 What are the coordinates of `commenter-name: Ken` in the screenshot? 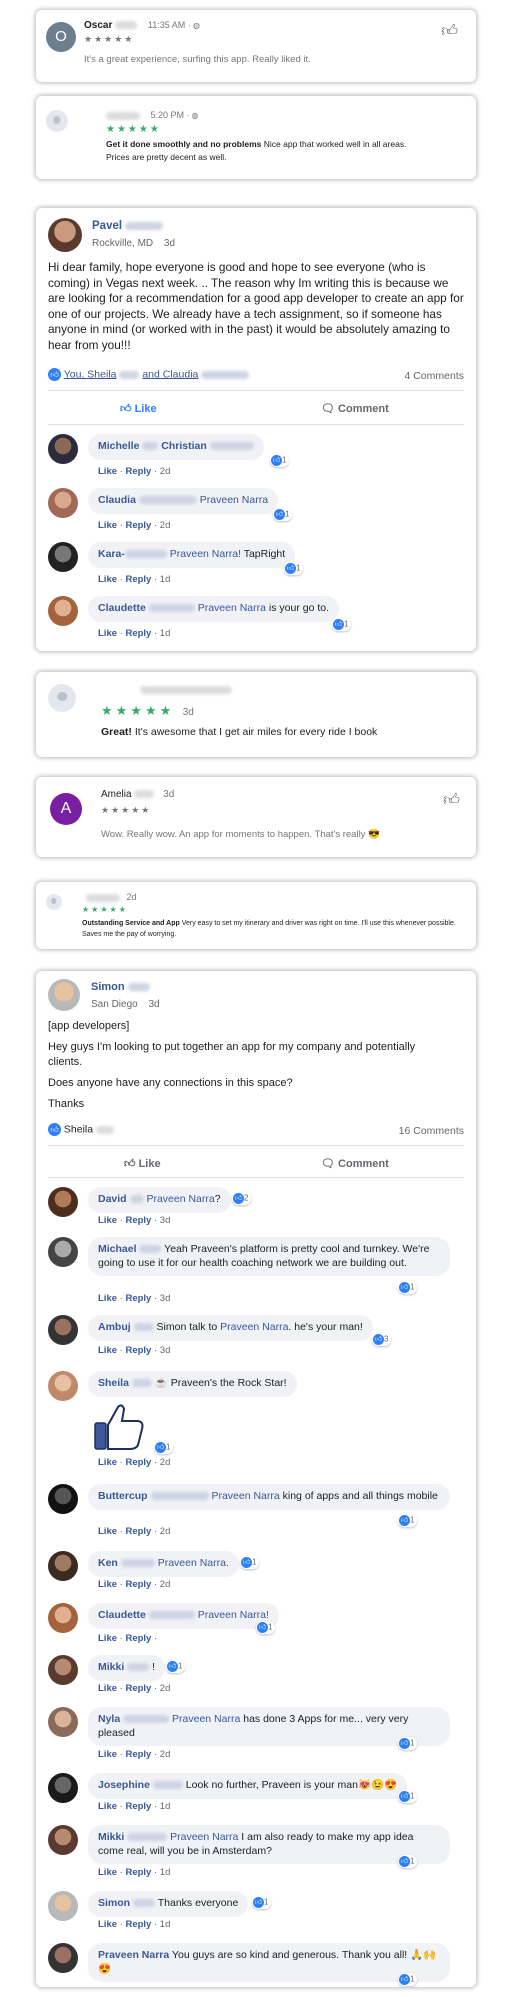 It's located at (108, 1563).